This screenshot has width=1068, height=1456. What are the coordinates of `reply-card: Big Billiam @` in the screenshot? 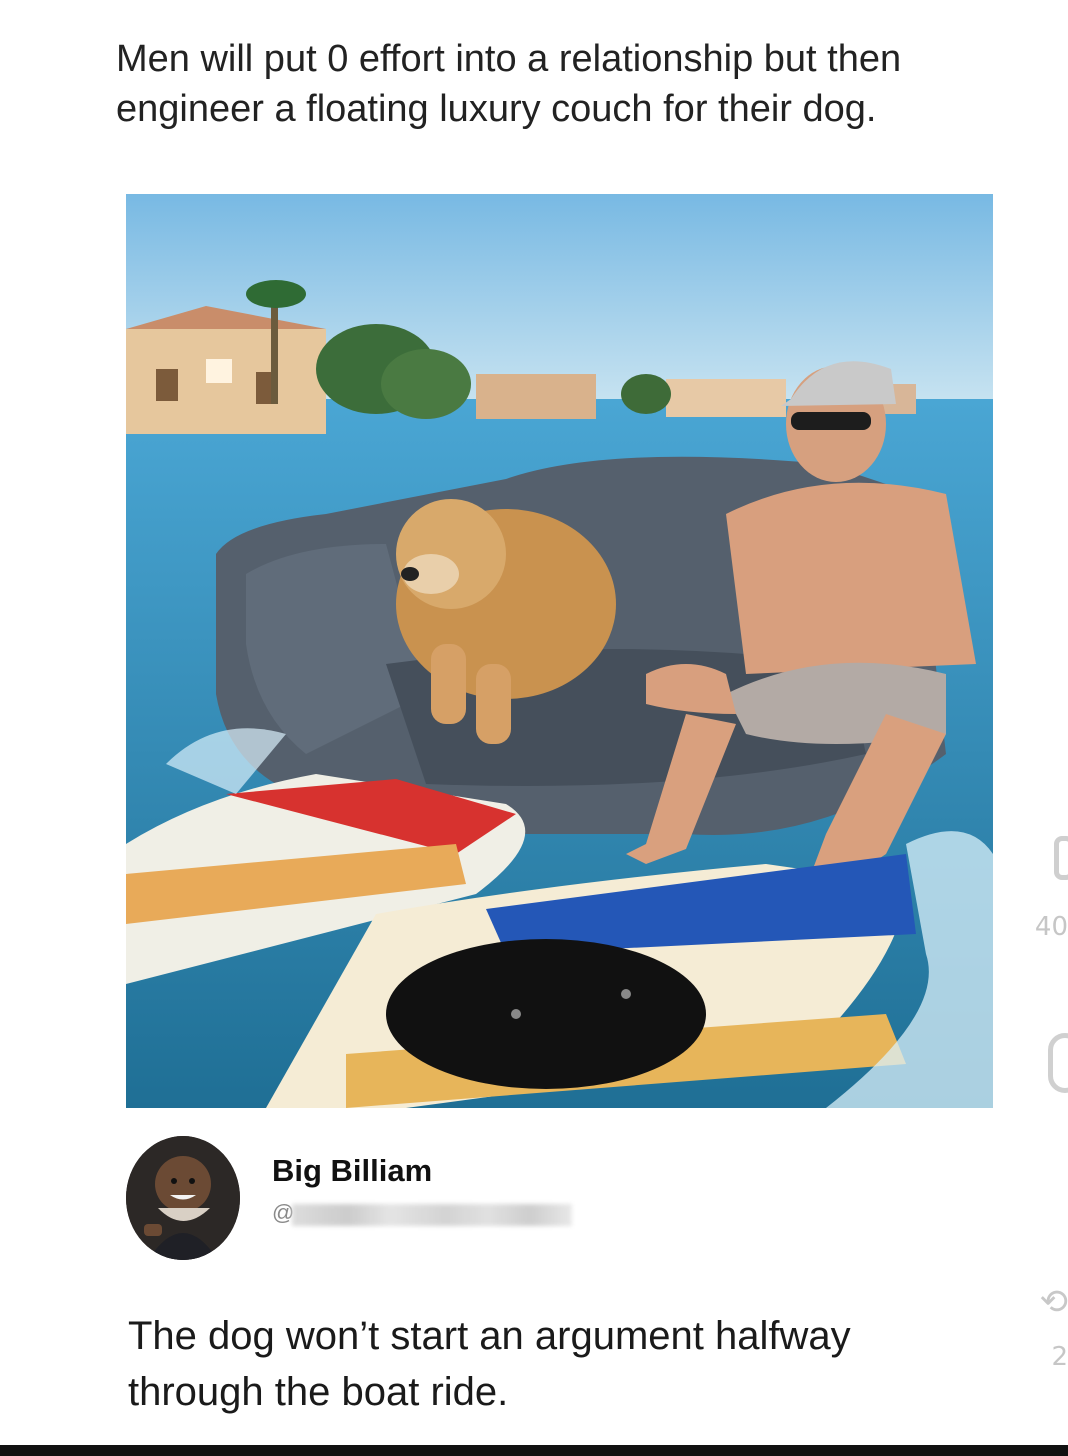 It's located at (526, 1201).